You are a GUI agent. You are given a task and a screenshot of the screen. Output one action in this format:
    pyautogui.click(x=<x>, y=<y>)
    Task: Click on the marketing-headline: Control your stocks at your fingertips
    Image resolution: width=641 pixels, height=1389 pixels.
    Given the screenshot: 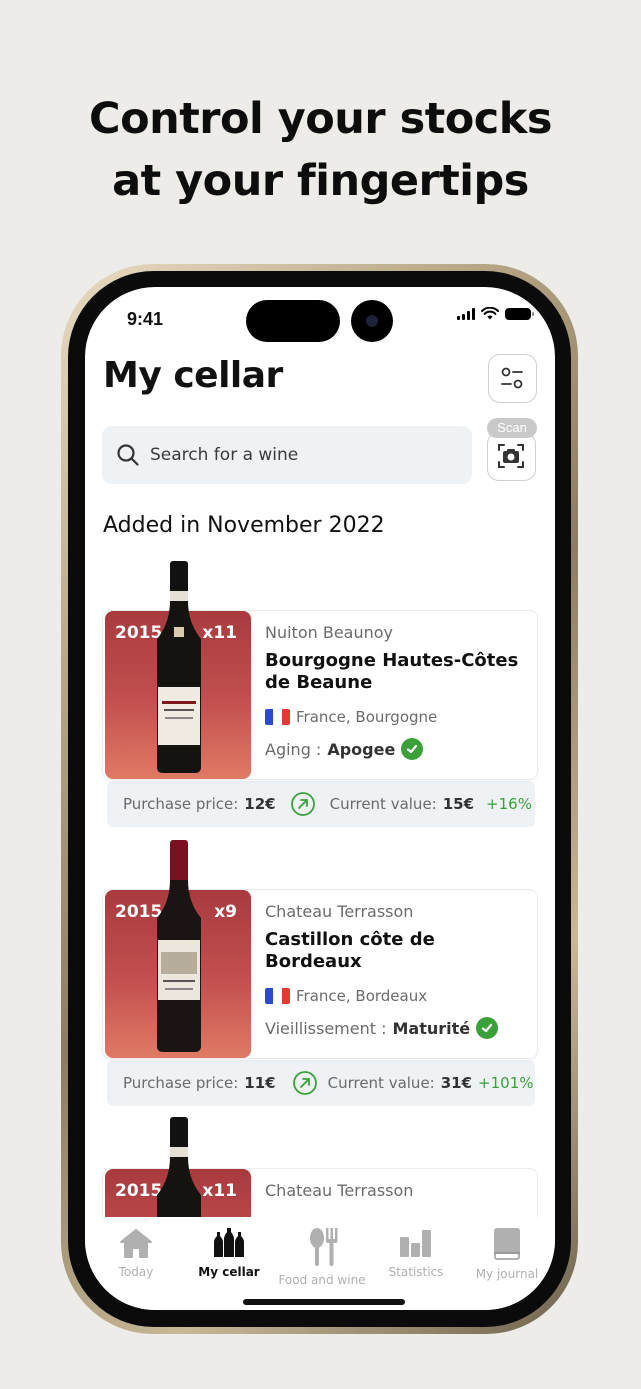 What is the action you would take?
    pyautogui.click(x=320, y=150)
    